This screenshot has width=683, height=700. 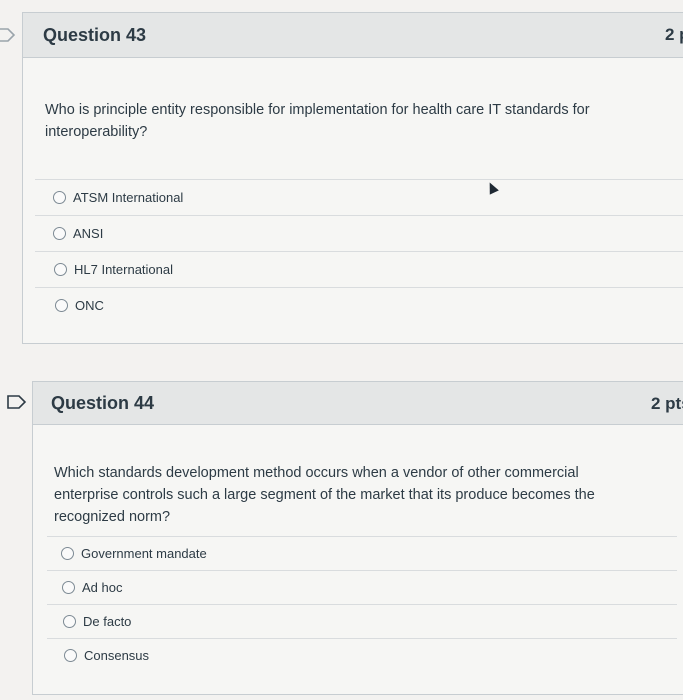 I want to click on answer-label: De facto, so click(x=107, y=621).